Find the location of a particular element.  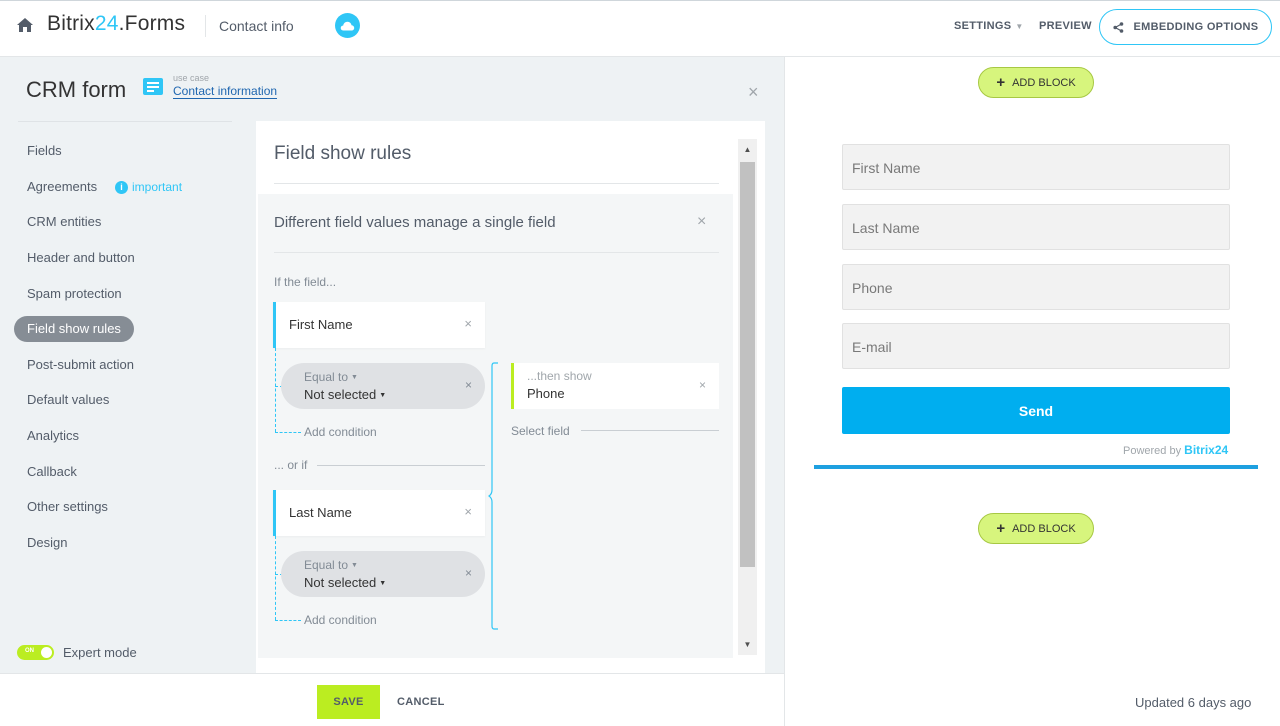

menu-item-design: Design is located at coordinates (47, 543).